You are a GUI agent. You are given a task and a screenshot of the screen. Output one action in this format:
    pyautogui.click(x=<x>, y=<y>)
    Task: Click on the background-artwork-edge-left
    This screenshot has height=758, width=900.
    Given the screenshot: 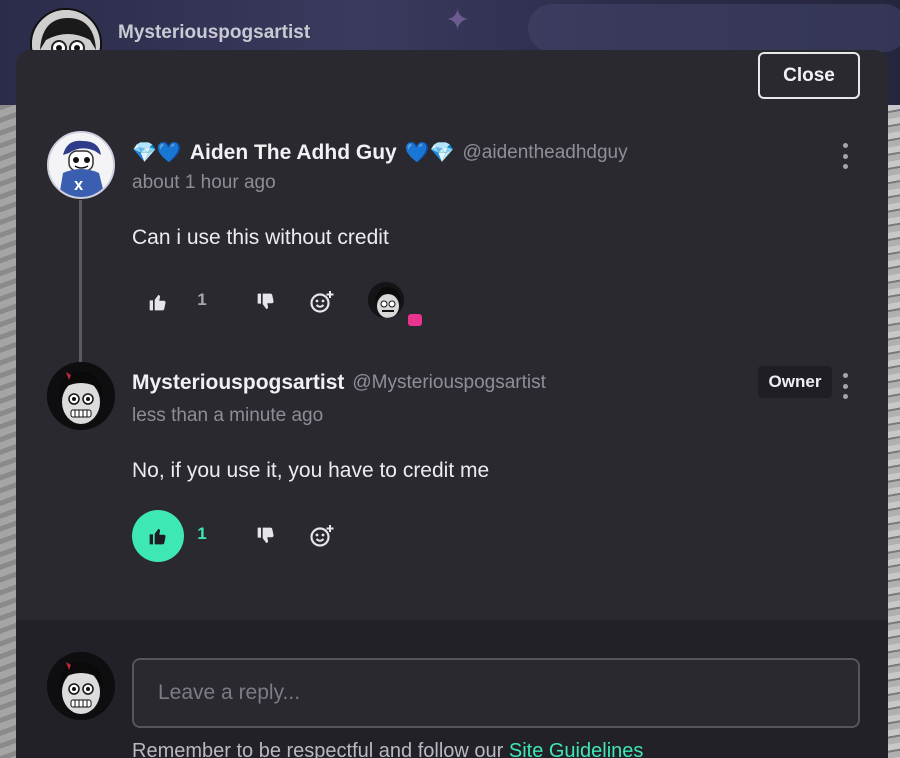 What is the action you would take?
    pyautogui.click(x=8, y=431)
    